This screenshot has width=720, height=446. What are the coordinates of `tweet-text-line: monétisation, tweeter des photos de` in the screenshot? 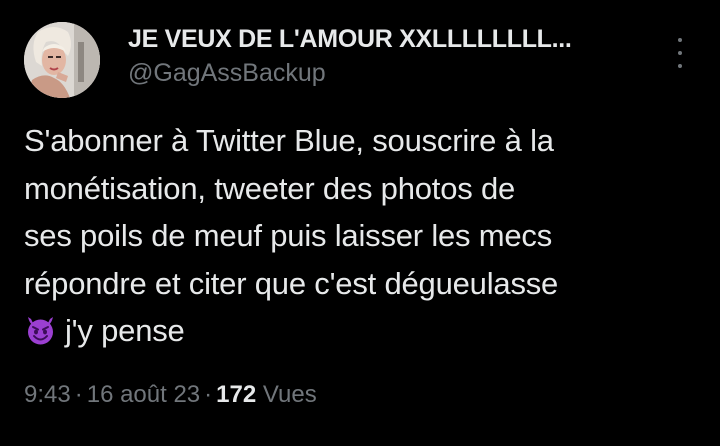 It's located at (270, 188).